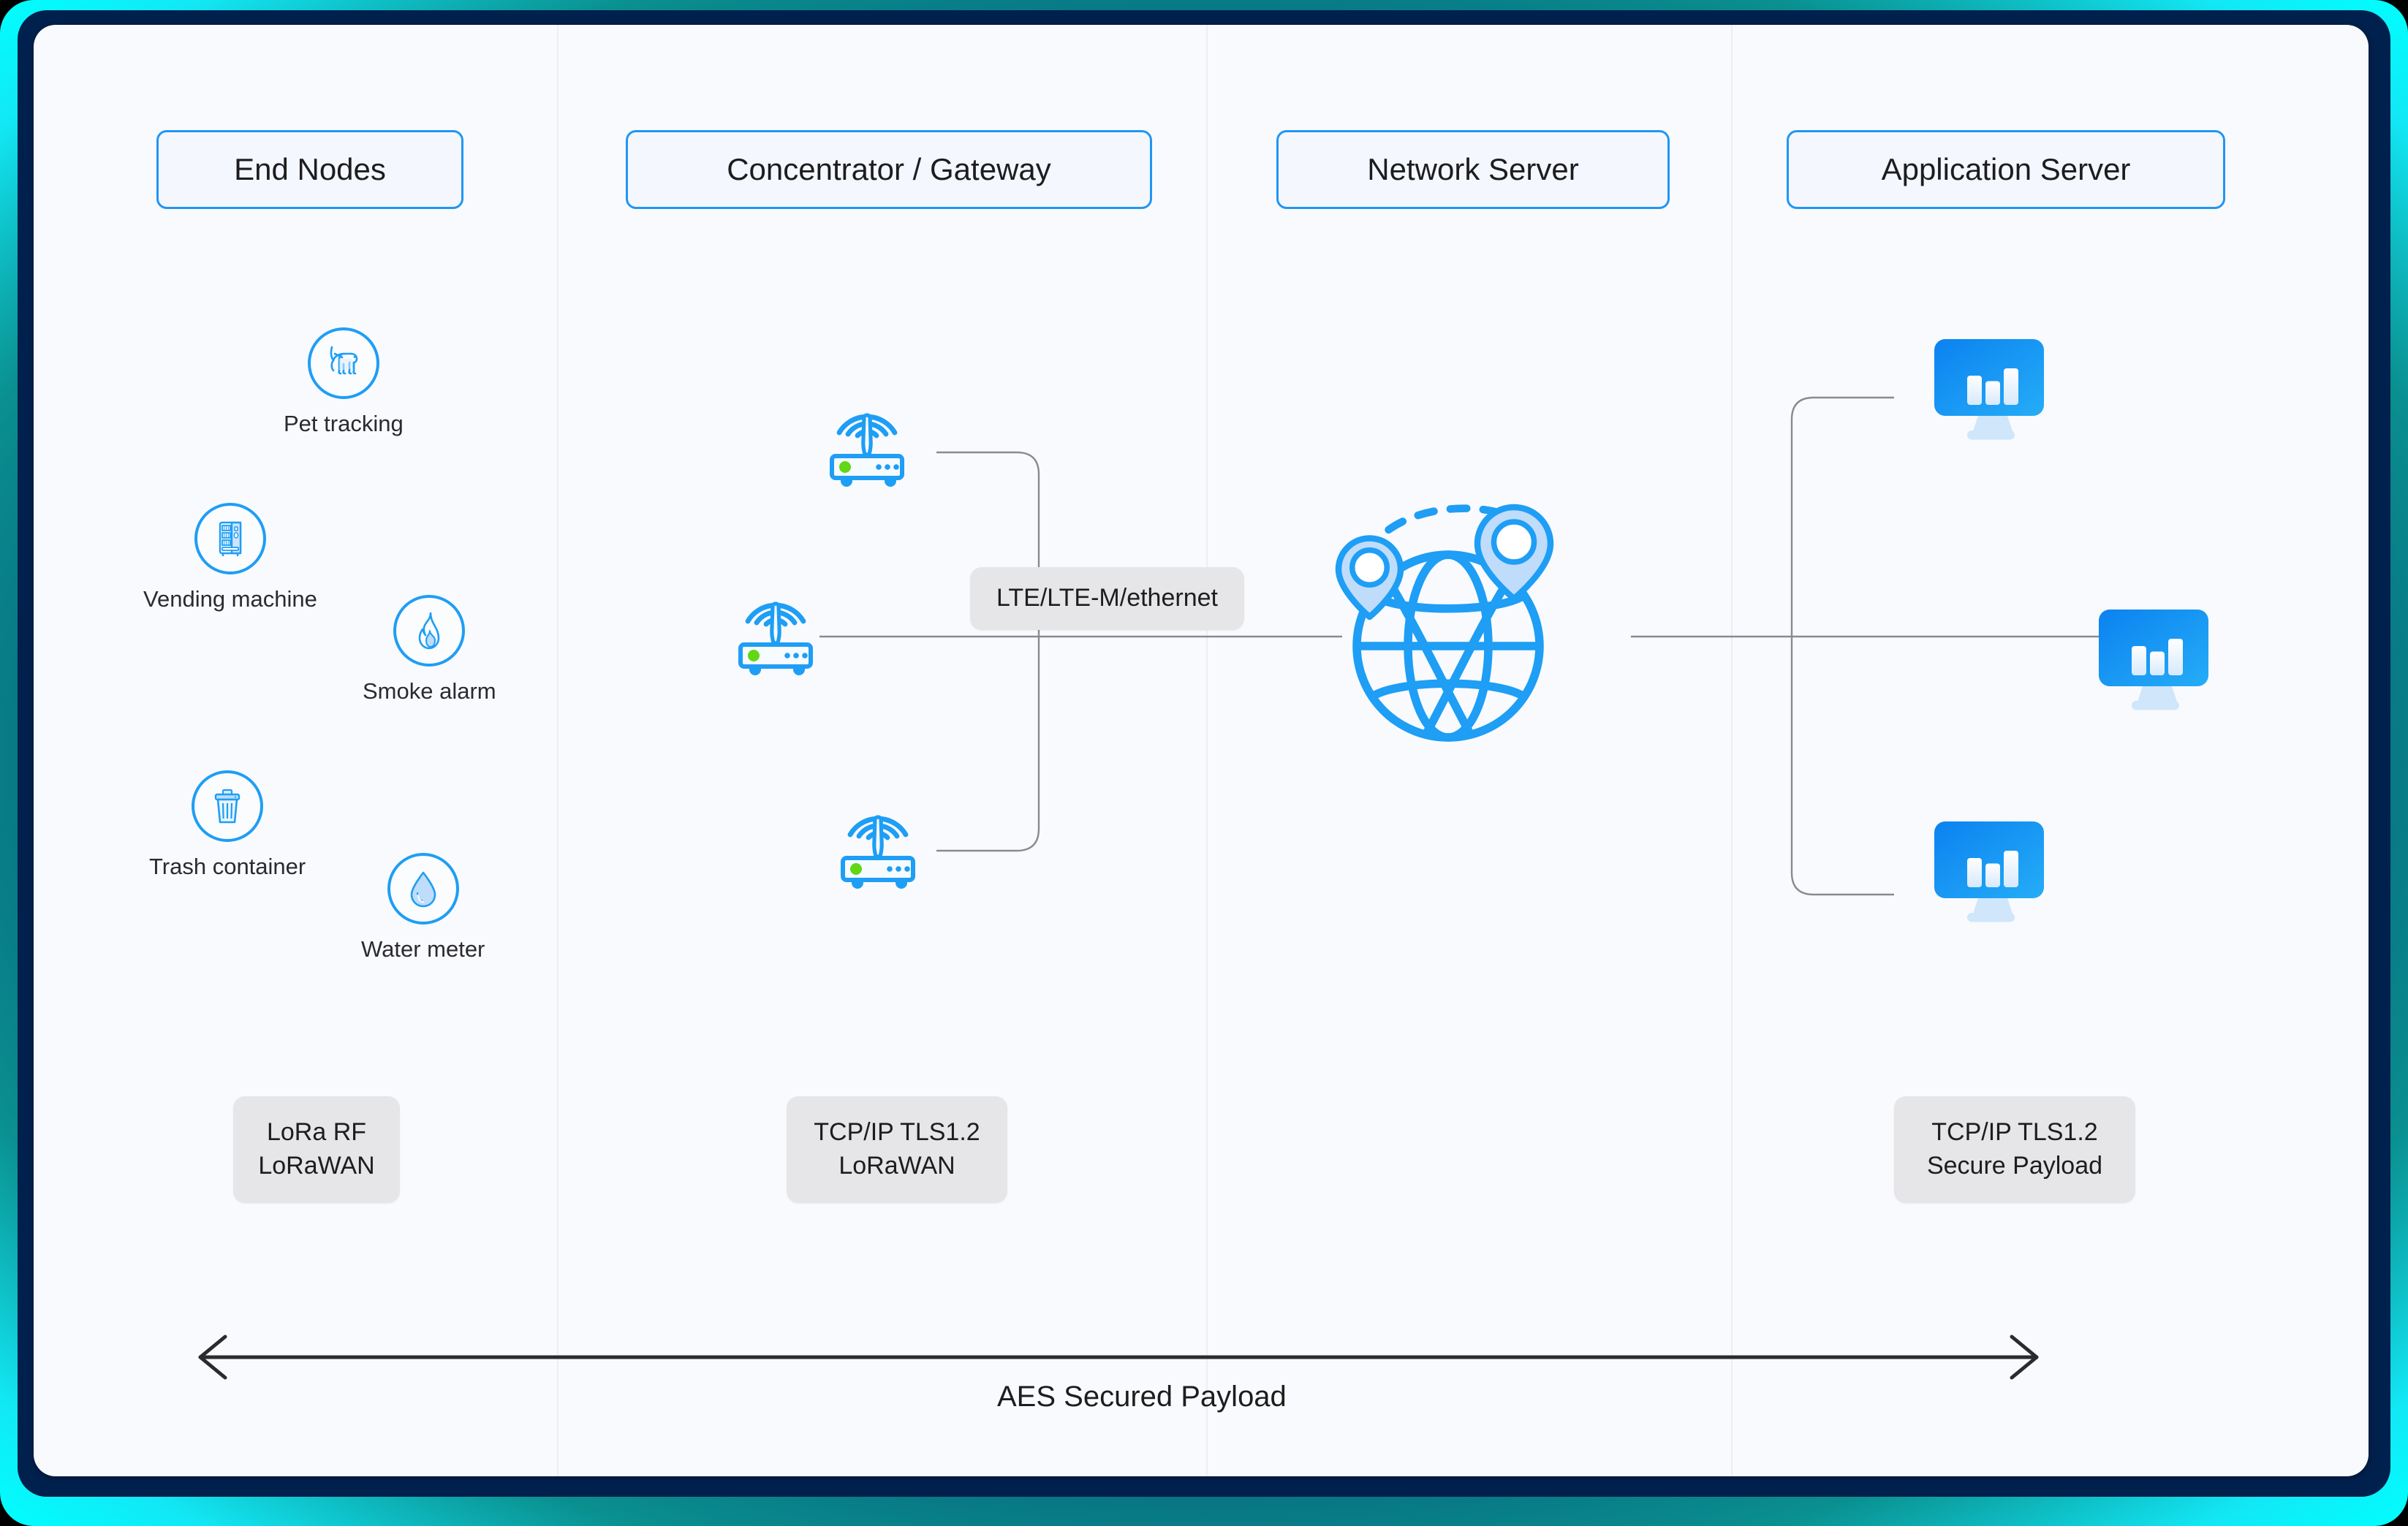  I want to click on column-header-label: Application Server, so click(2006, 169).